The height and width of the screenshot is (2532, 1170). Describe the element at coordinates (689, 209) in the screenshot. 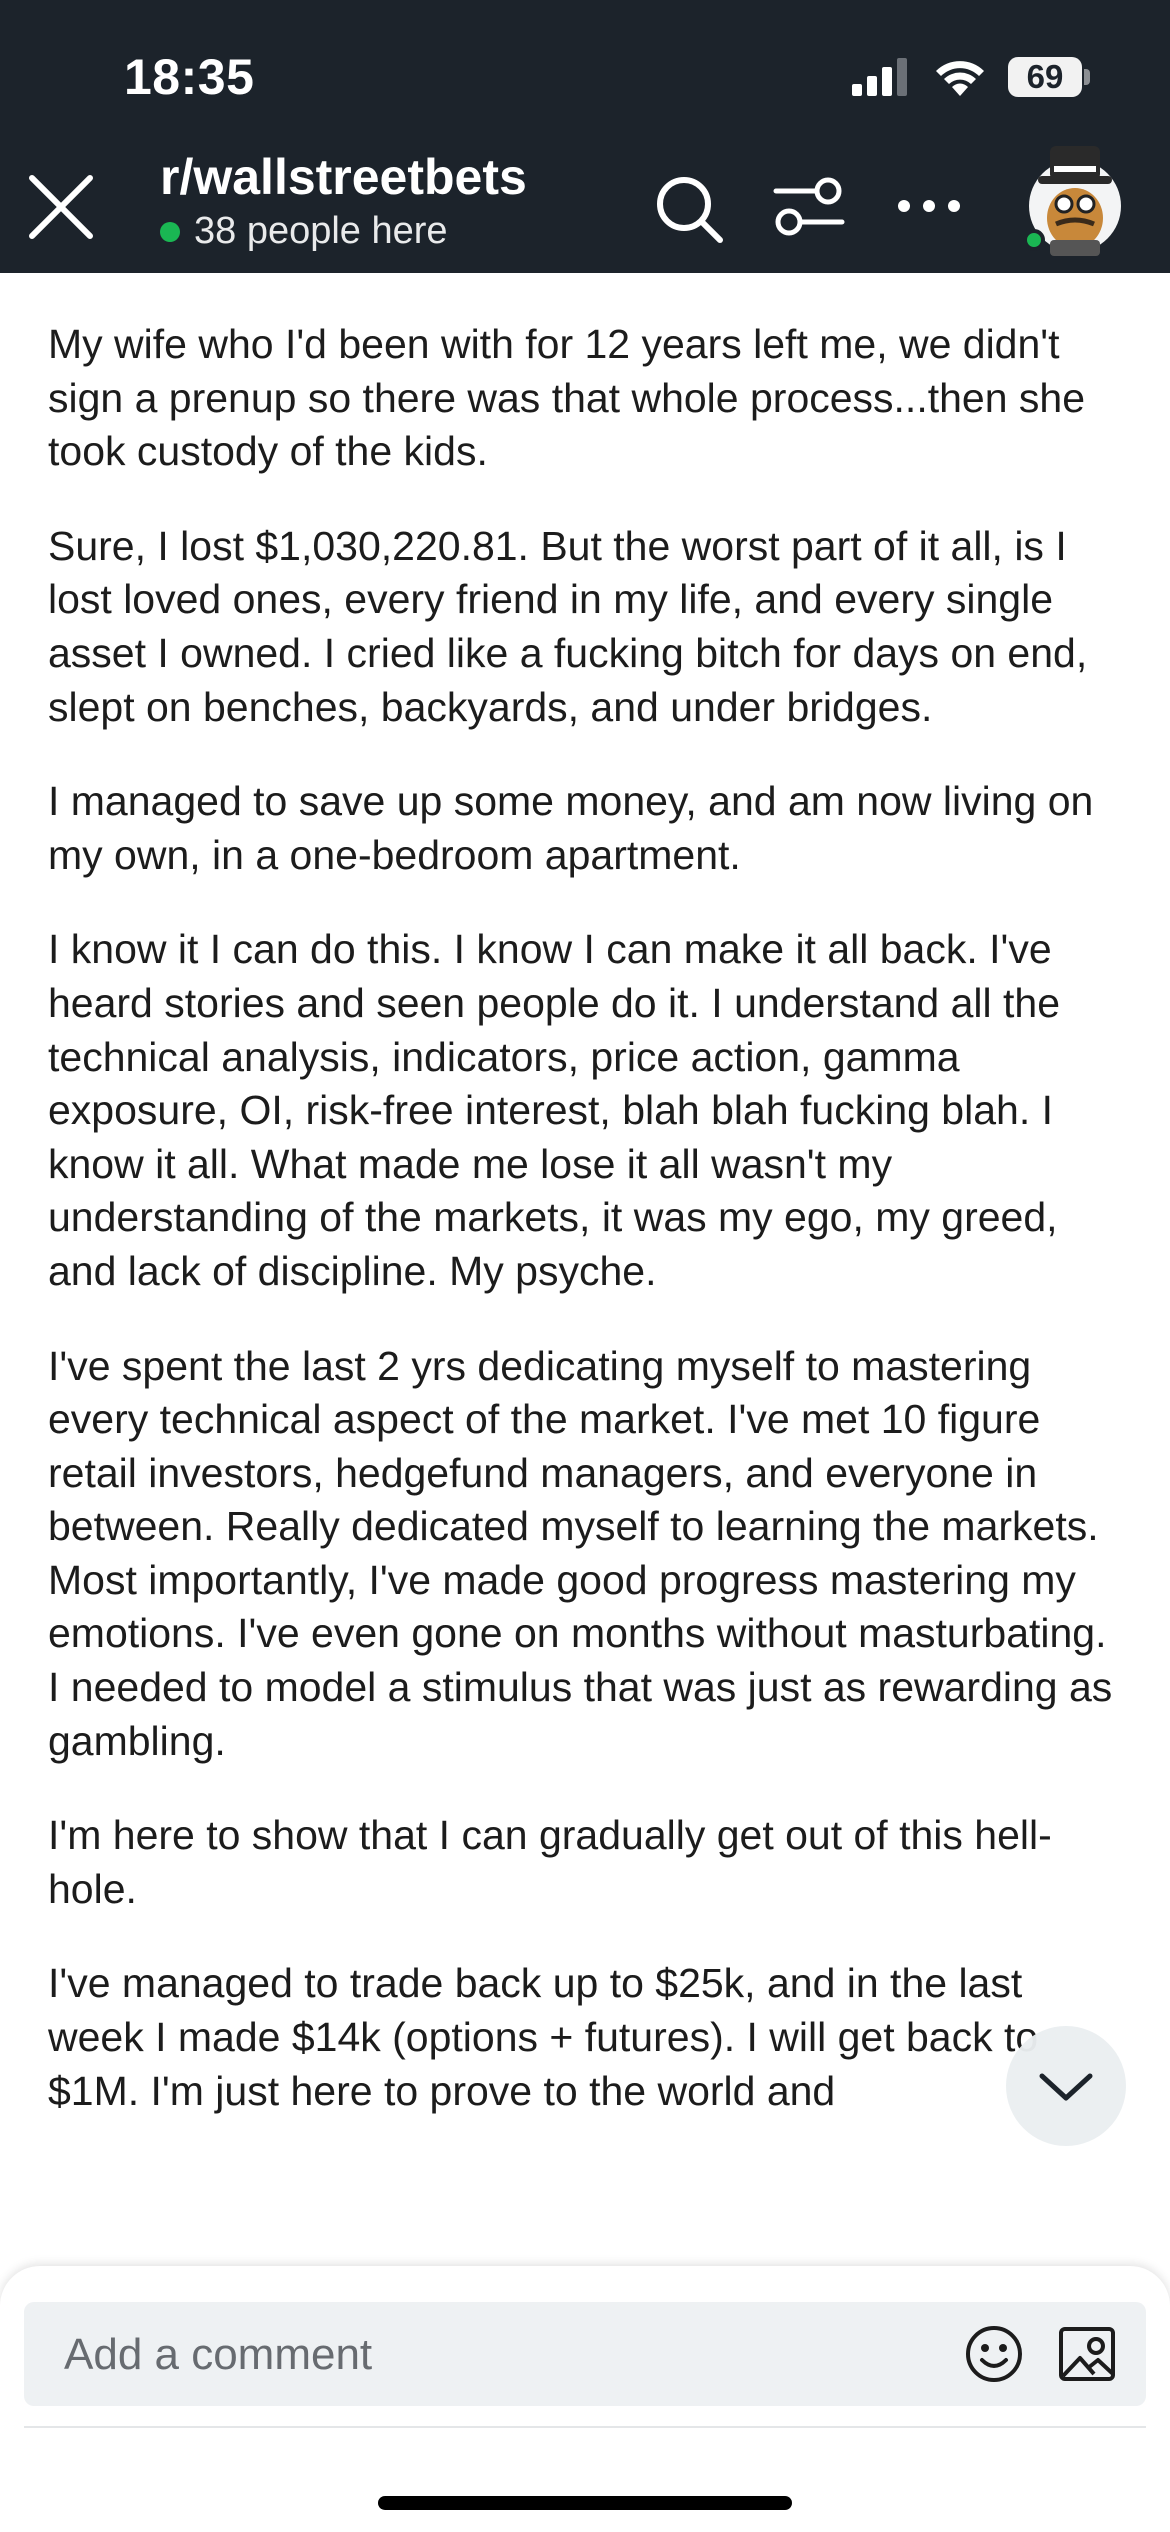

I see `search-icon` at that location.